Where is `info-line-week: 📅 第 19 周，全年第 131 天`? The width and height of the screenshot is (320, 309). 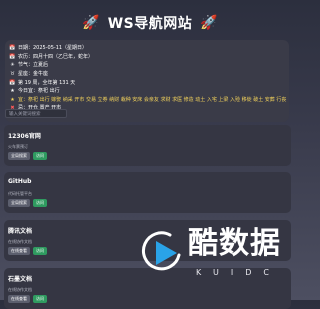 info-line-week: 📅 第 19 周，全年第 131 天 is located at coordinates (149, 82).